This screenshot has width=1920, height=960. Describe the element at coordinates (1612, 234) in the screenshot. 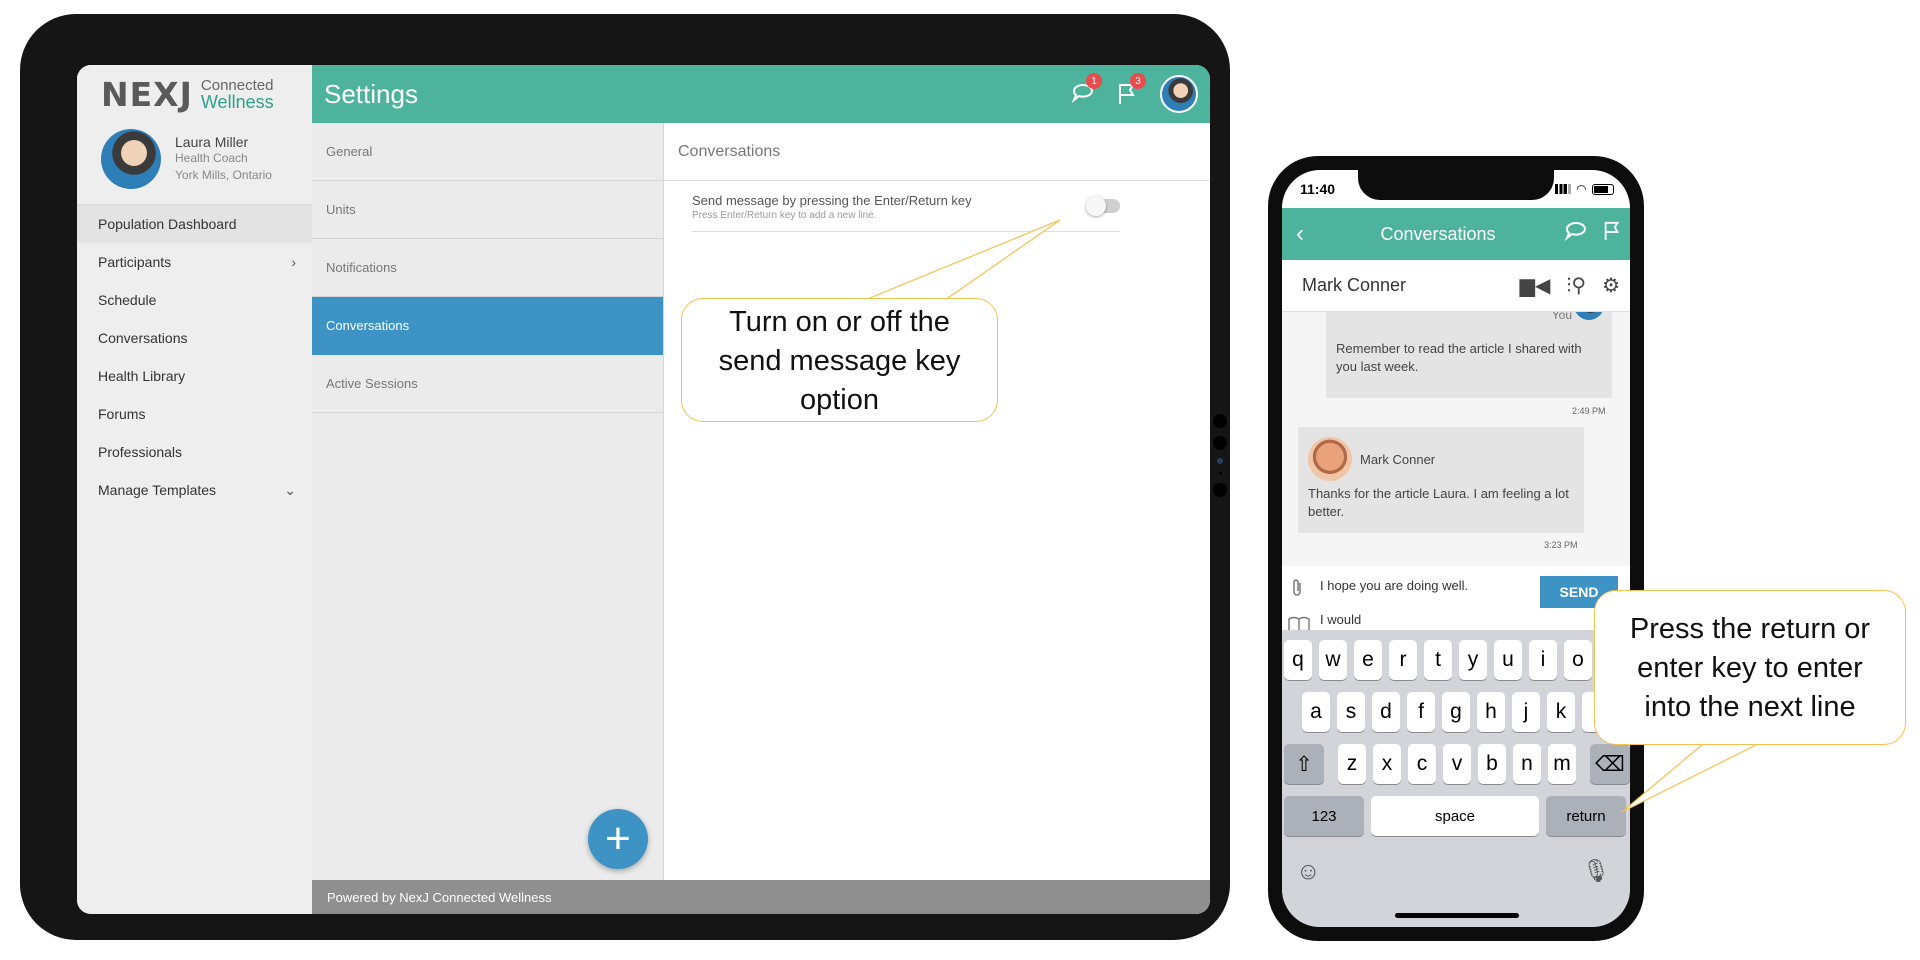

I see `flag-icon` at that location.